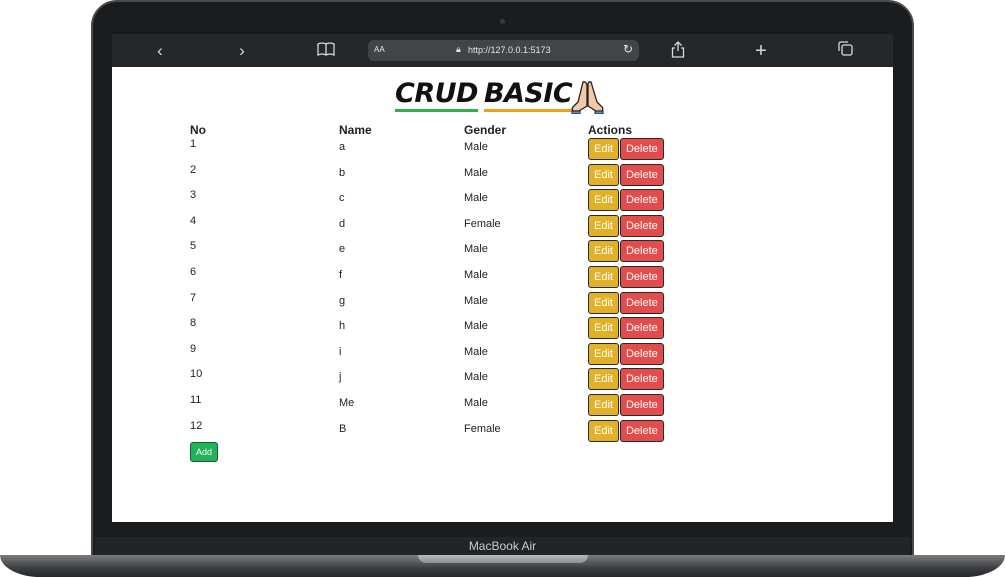 This screenshot has height=577, width=1005. What do you see at coordinates (610, 130) in the screenshot?
I see `header-actions: Actions` at bounding box center [610, 130].